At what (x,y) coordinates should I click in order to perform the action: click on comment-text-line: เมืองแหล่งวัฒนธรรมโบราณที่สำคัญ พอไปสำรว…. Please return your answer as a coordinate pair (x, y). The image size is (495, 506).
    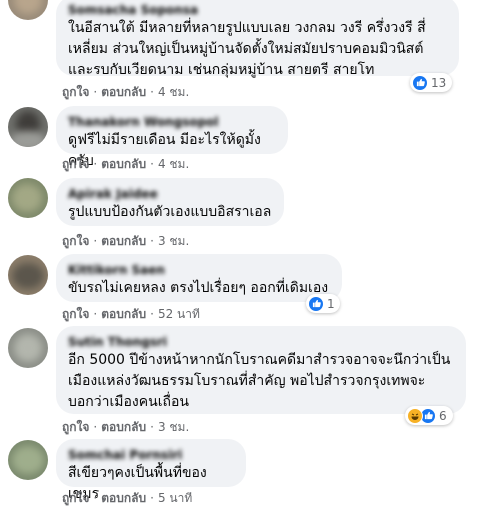
    Looking at the image, I should click on (247, 381).